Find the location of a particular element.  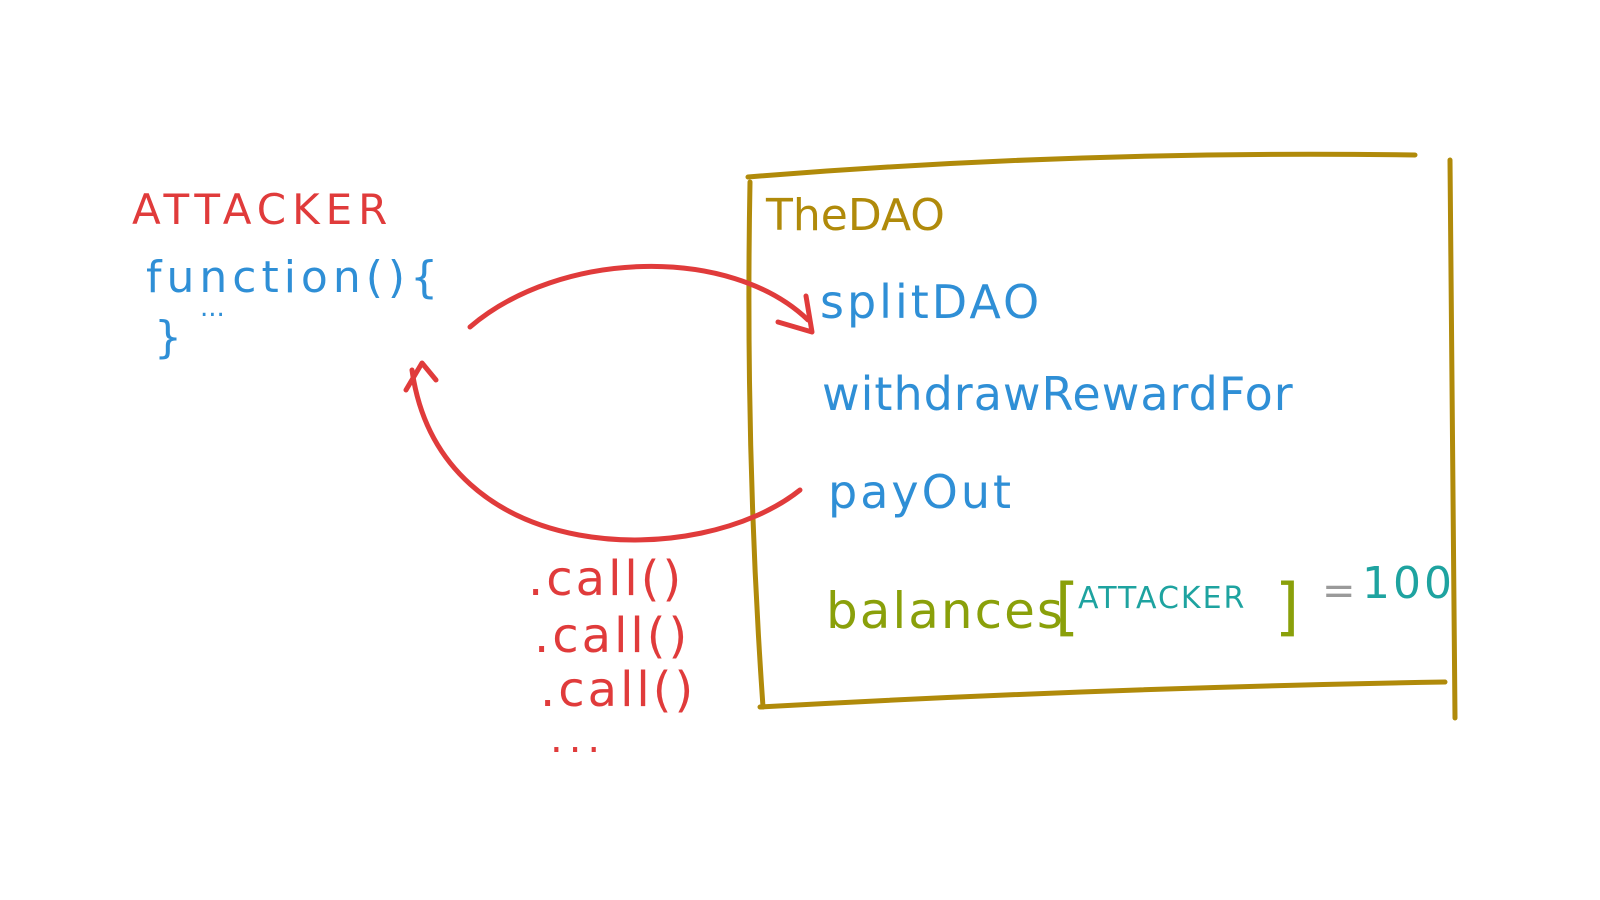

balances-label: balances is located at coordinates (945, 611).